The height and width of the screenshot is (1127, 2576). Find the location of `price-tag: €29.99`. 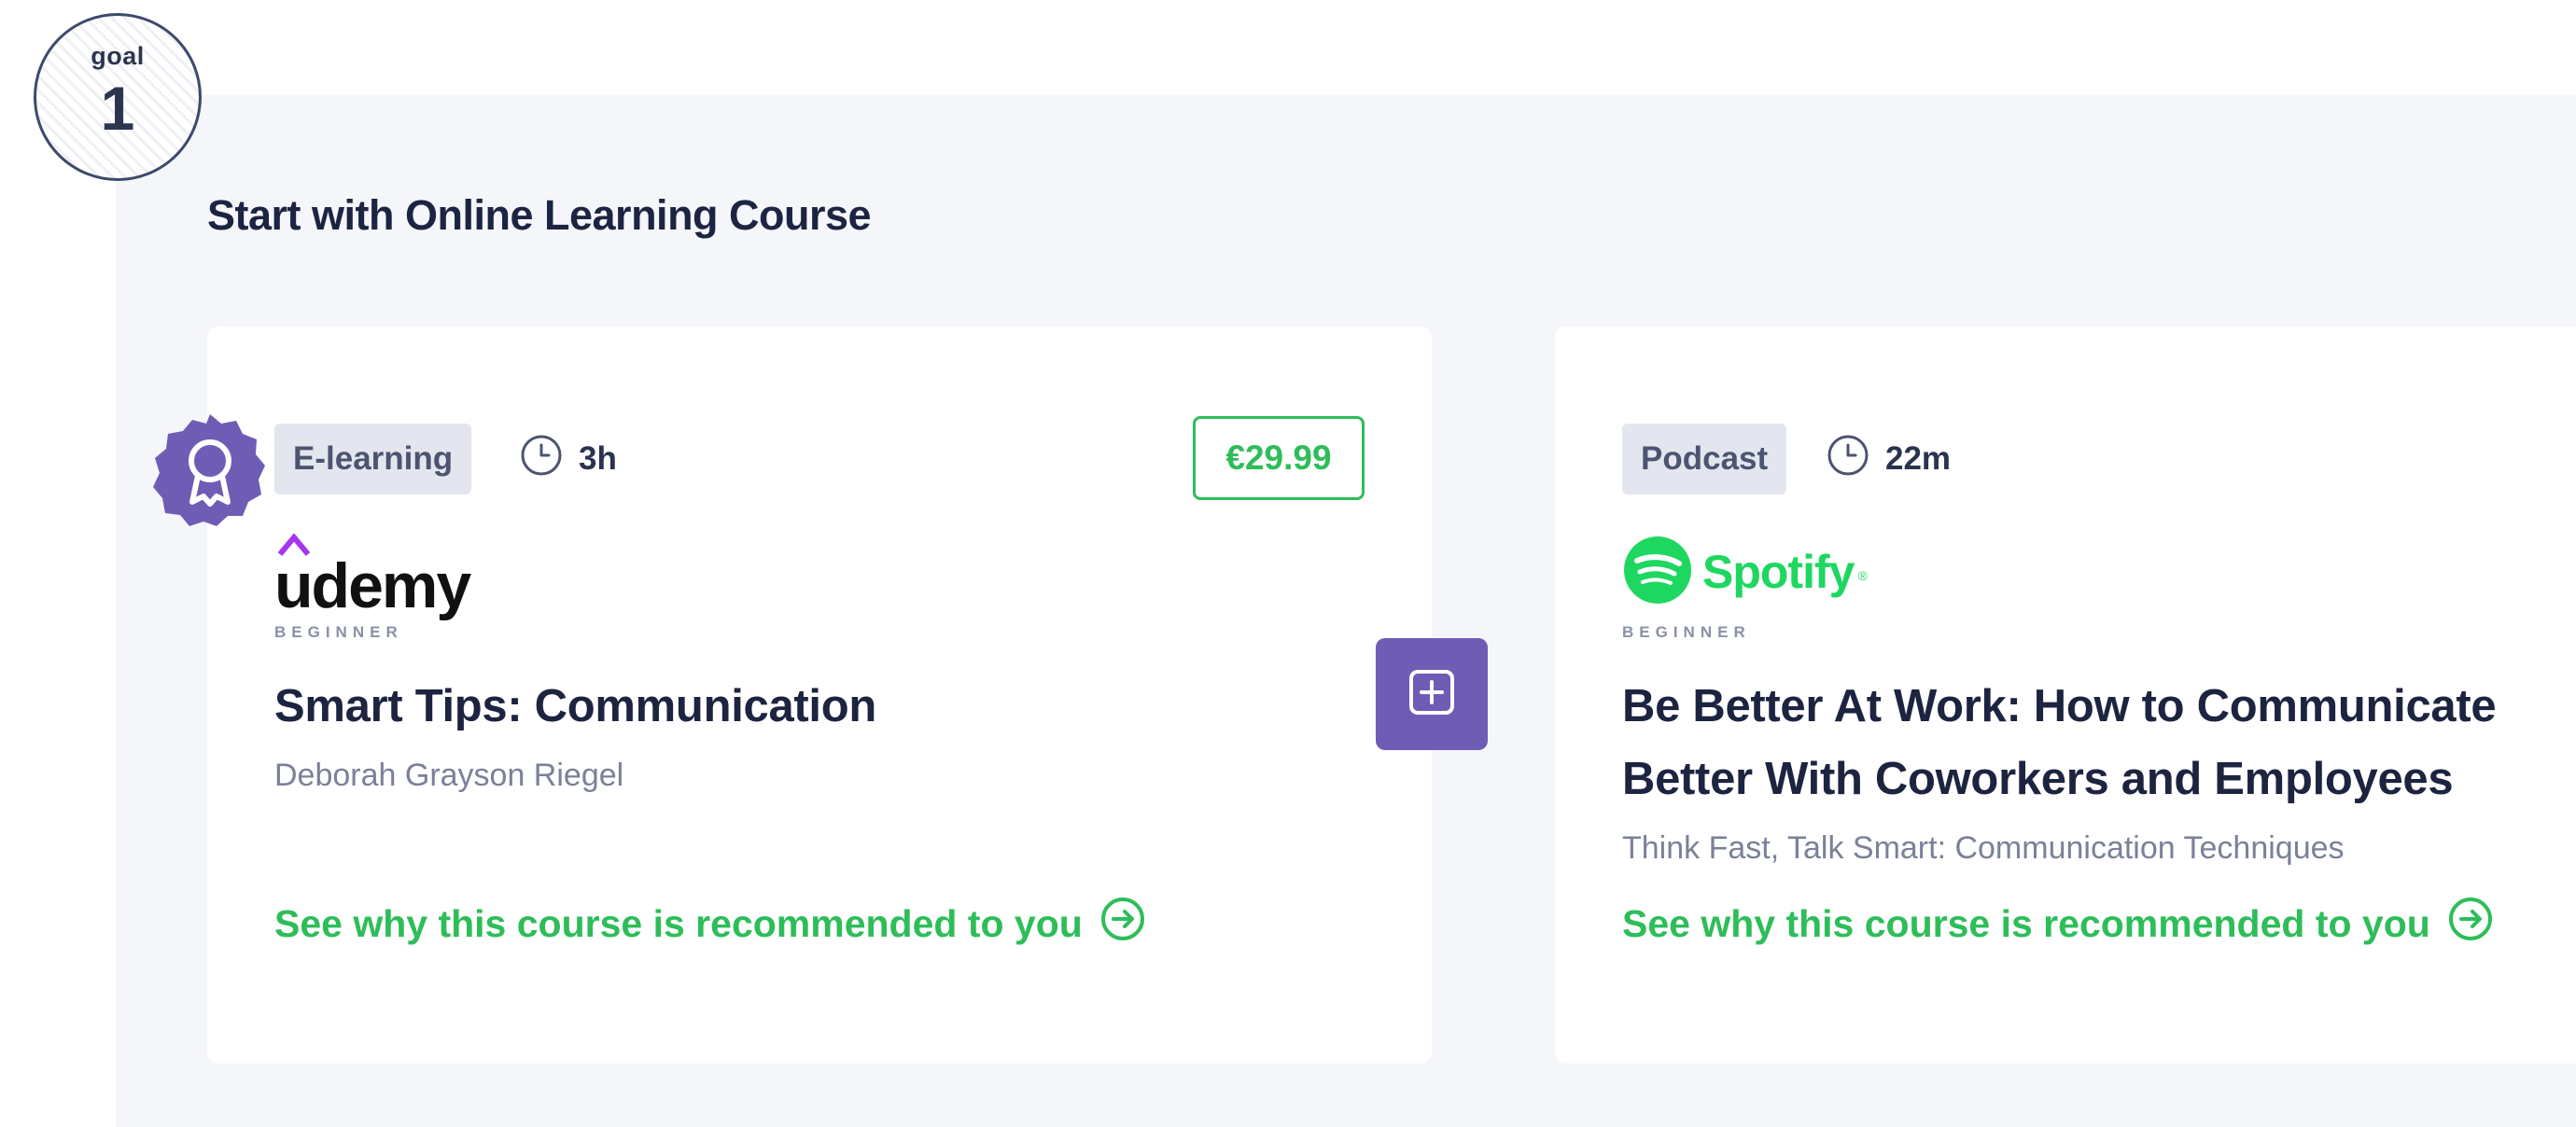

price-tag: €29.99 is located at coordinates (1279, 458).